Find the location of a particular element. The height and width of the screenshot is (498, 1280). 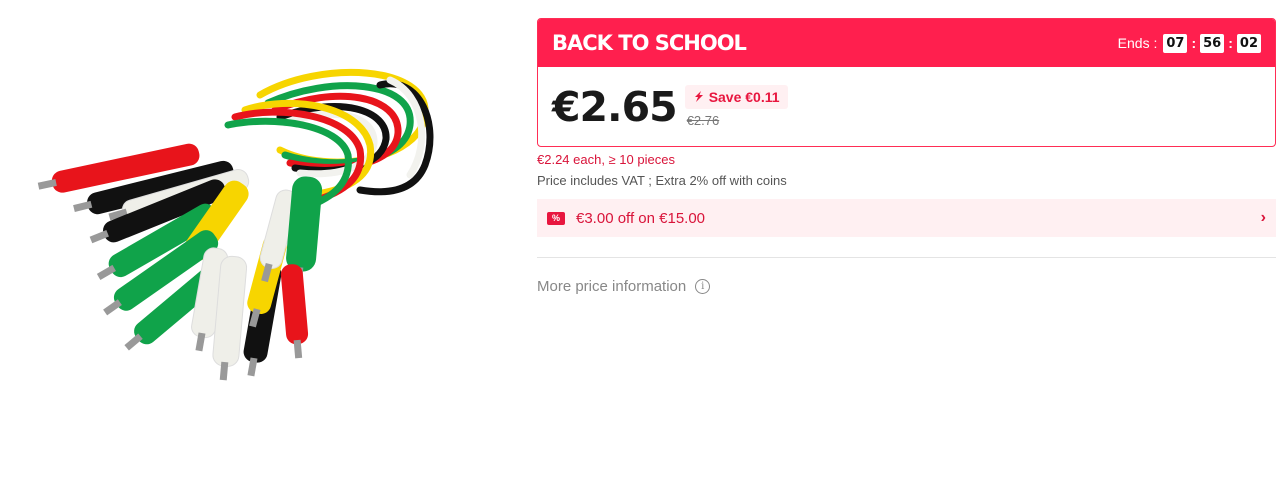

countdown-minutes: 56 is located at coordinates (1212, 43).